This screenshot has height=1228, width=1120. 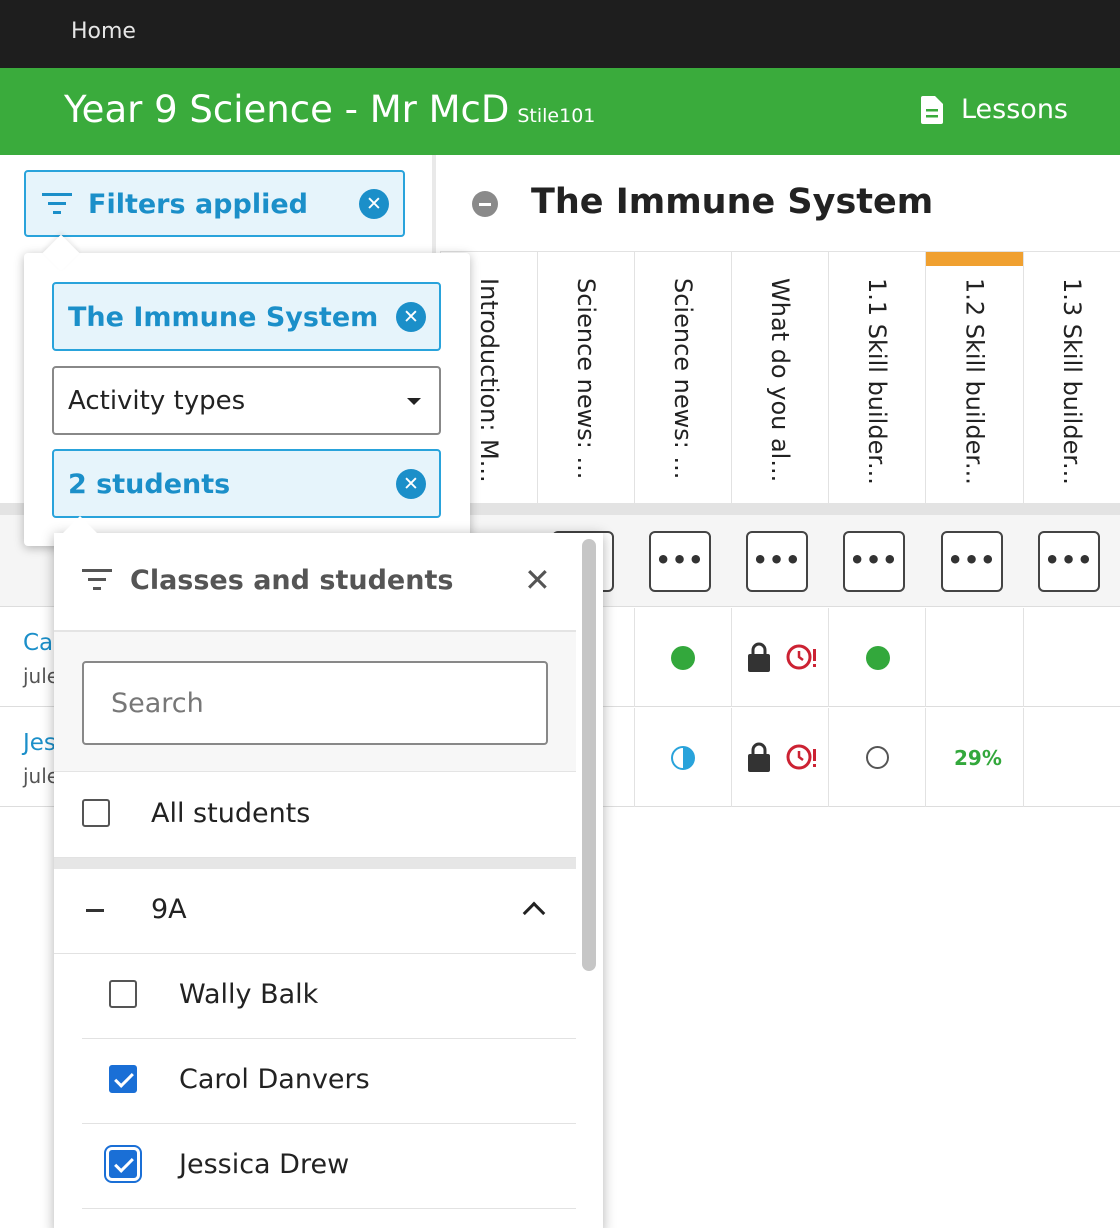 What do you see at coordinates (246, 483) in the screenshot?
I see `students-filter-chip: 2 students ✕` at bounding box center [246, 483].